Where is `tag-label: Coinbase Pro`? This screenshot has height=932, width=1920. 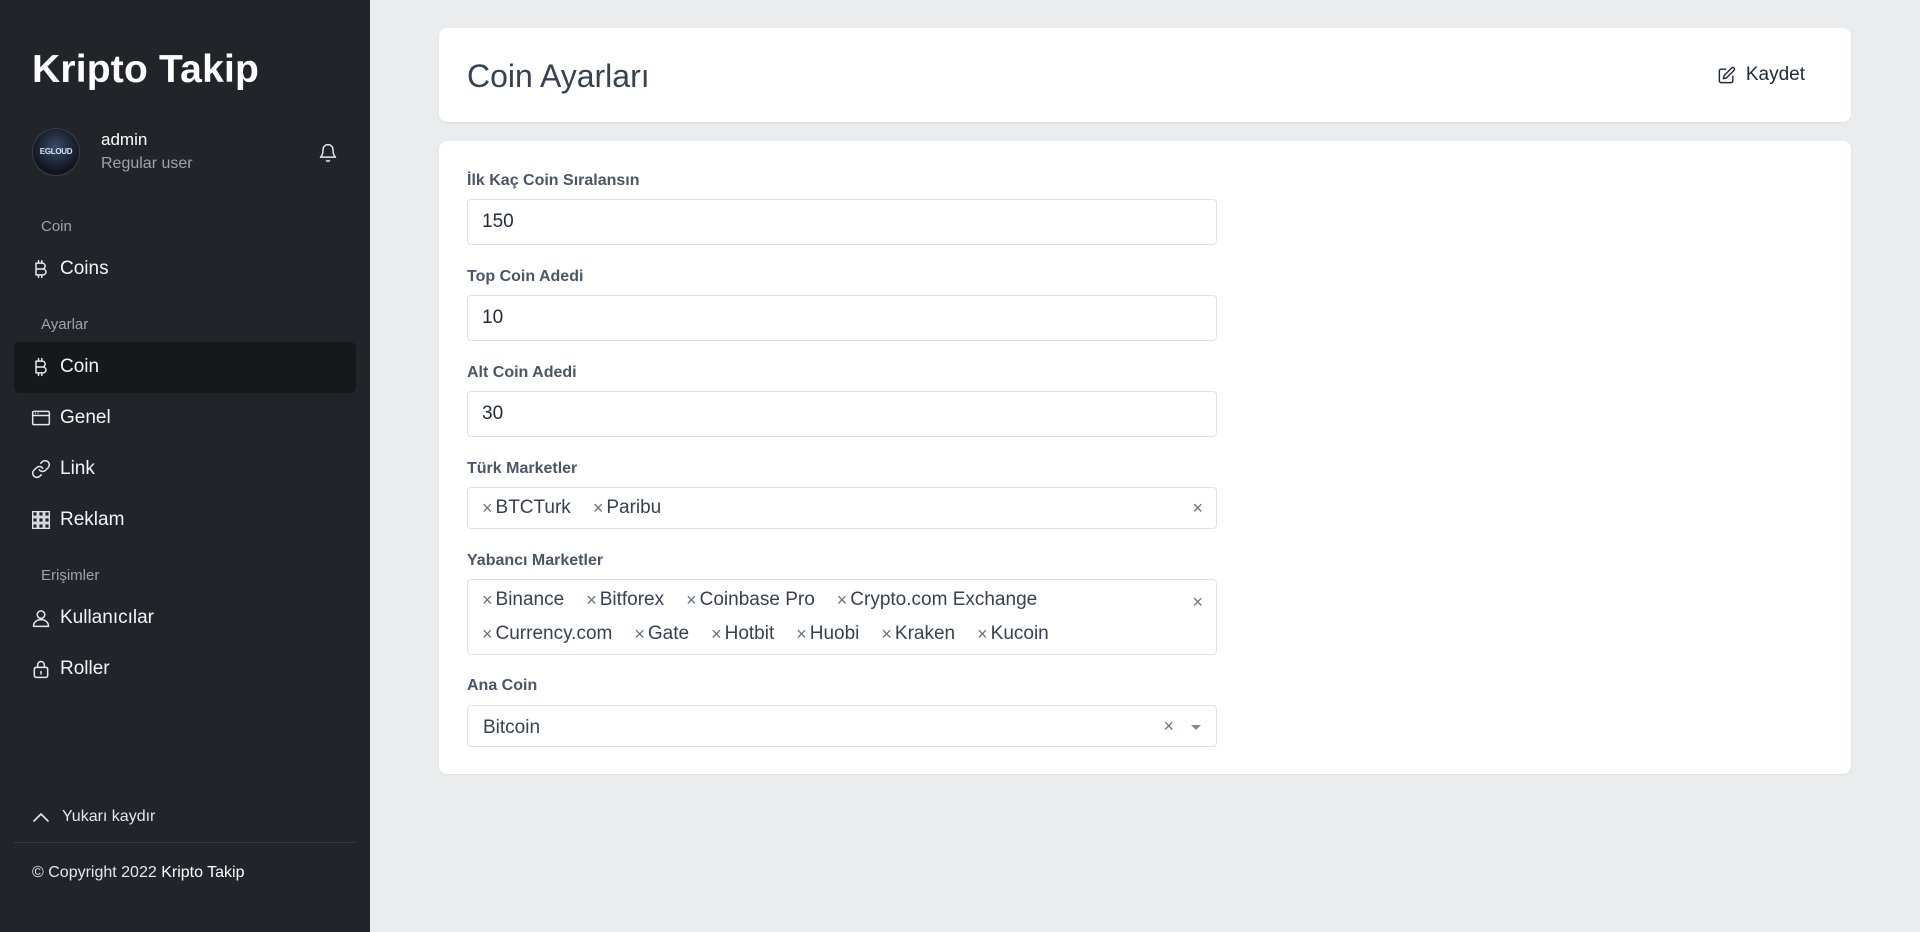 tag-label: Coinbase Pro is located at coordinates (757, 599).